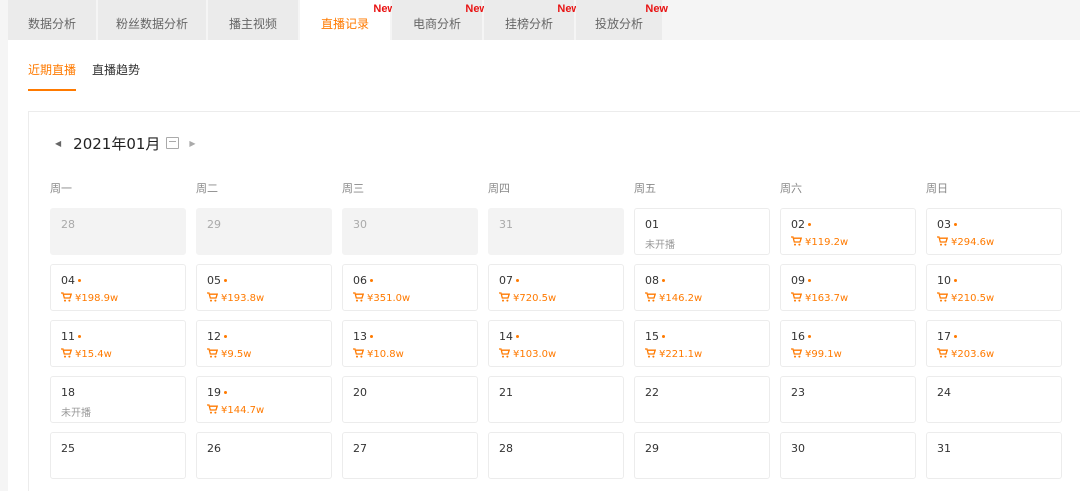 The width and height of the screenshot is (1080, 491). What do you see at coordinates (214, 224) in the screenshot?
I see `day-number: 29` at bounding box center [214, 224].